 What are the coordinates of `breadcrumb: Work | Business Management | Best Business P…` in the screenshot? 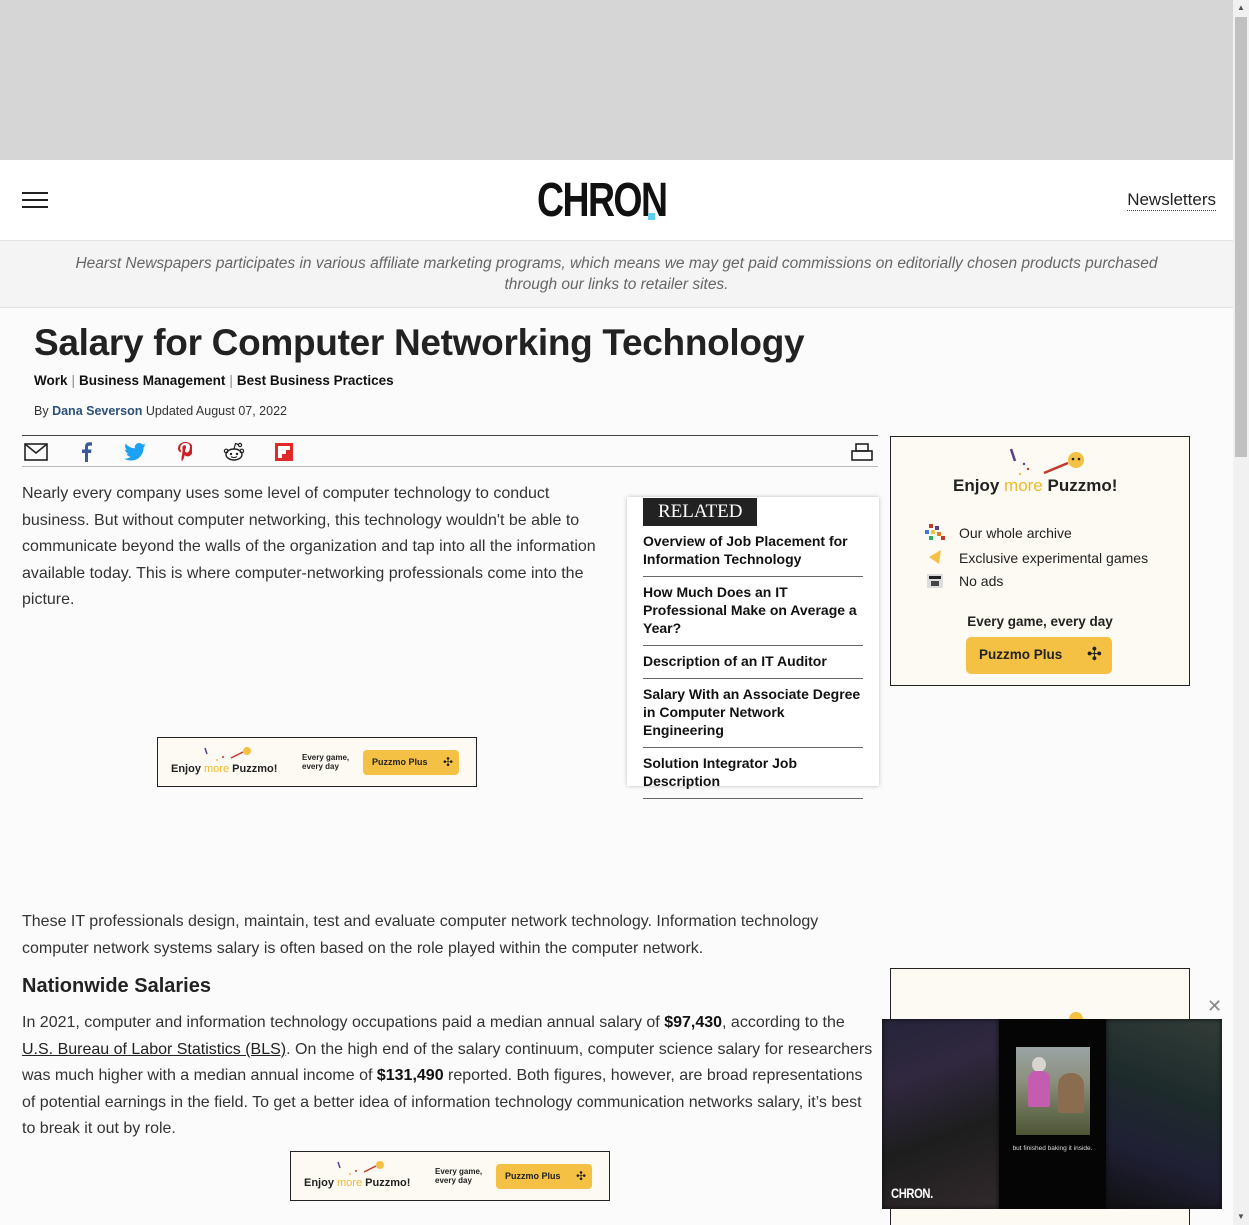 It's located at (214, 380).